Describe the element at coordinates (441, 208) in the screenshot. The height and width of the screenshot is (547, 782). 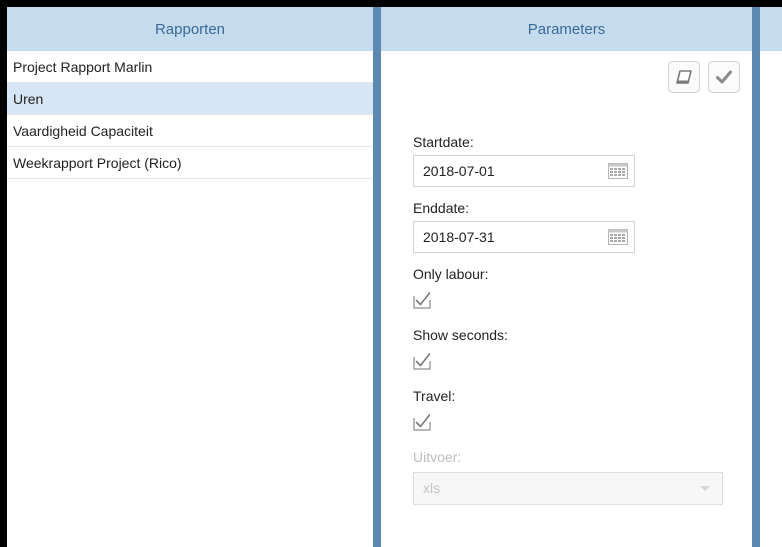
I see `enddate-label: Enddate:` at that location.